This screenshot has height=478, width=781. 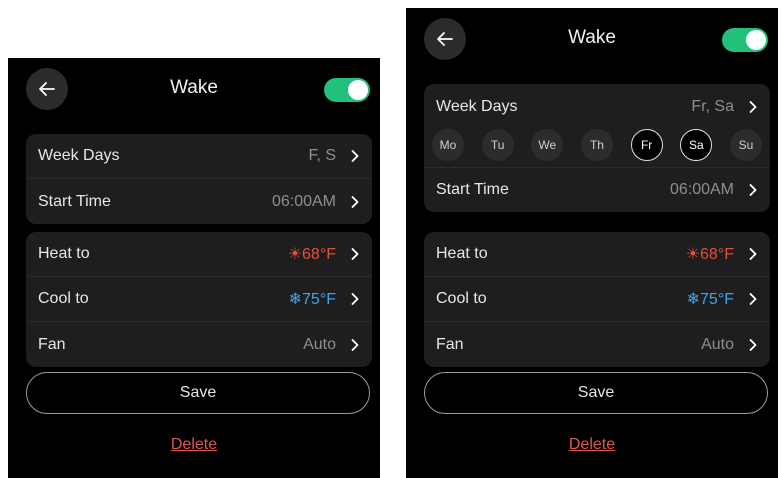 I want to click on row-value: F, S, so click(x=322, y=155).